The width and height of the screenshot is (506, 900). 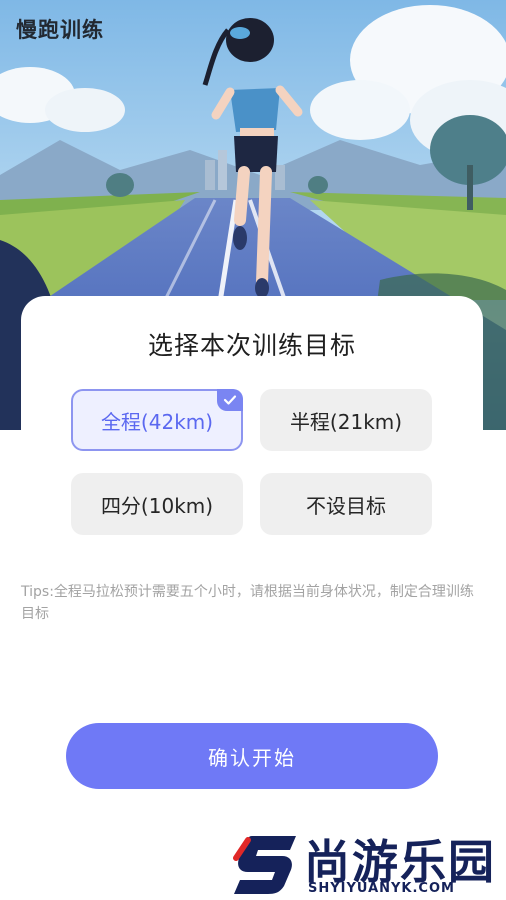 What do you see at coordinates (60, 30) in the screenshot?
I see `app-title: 慢跑训练` at bounding box center [60, 30].